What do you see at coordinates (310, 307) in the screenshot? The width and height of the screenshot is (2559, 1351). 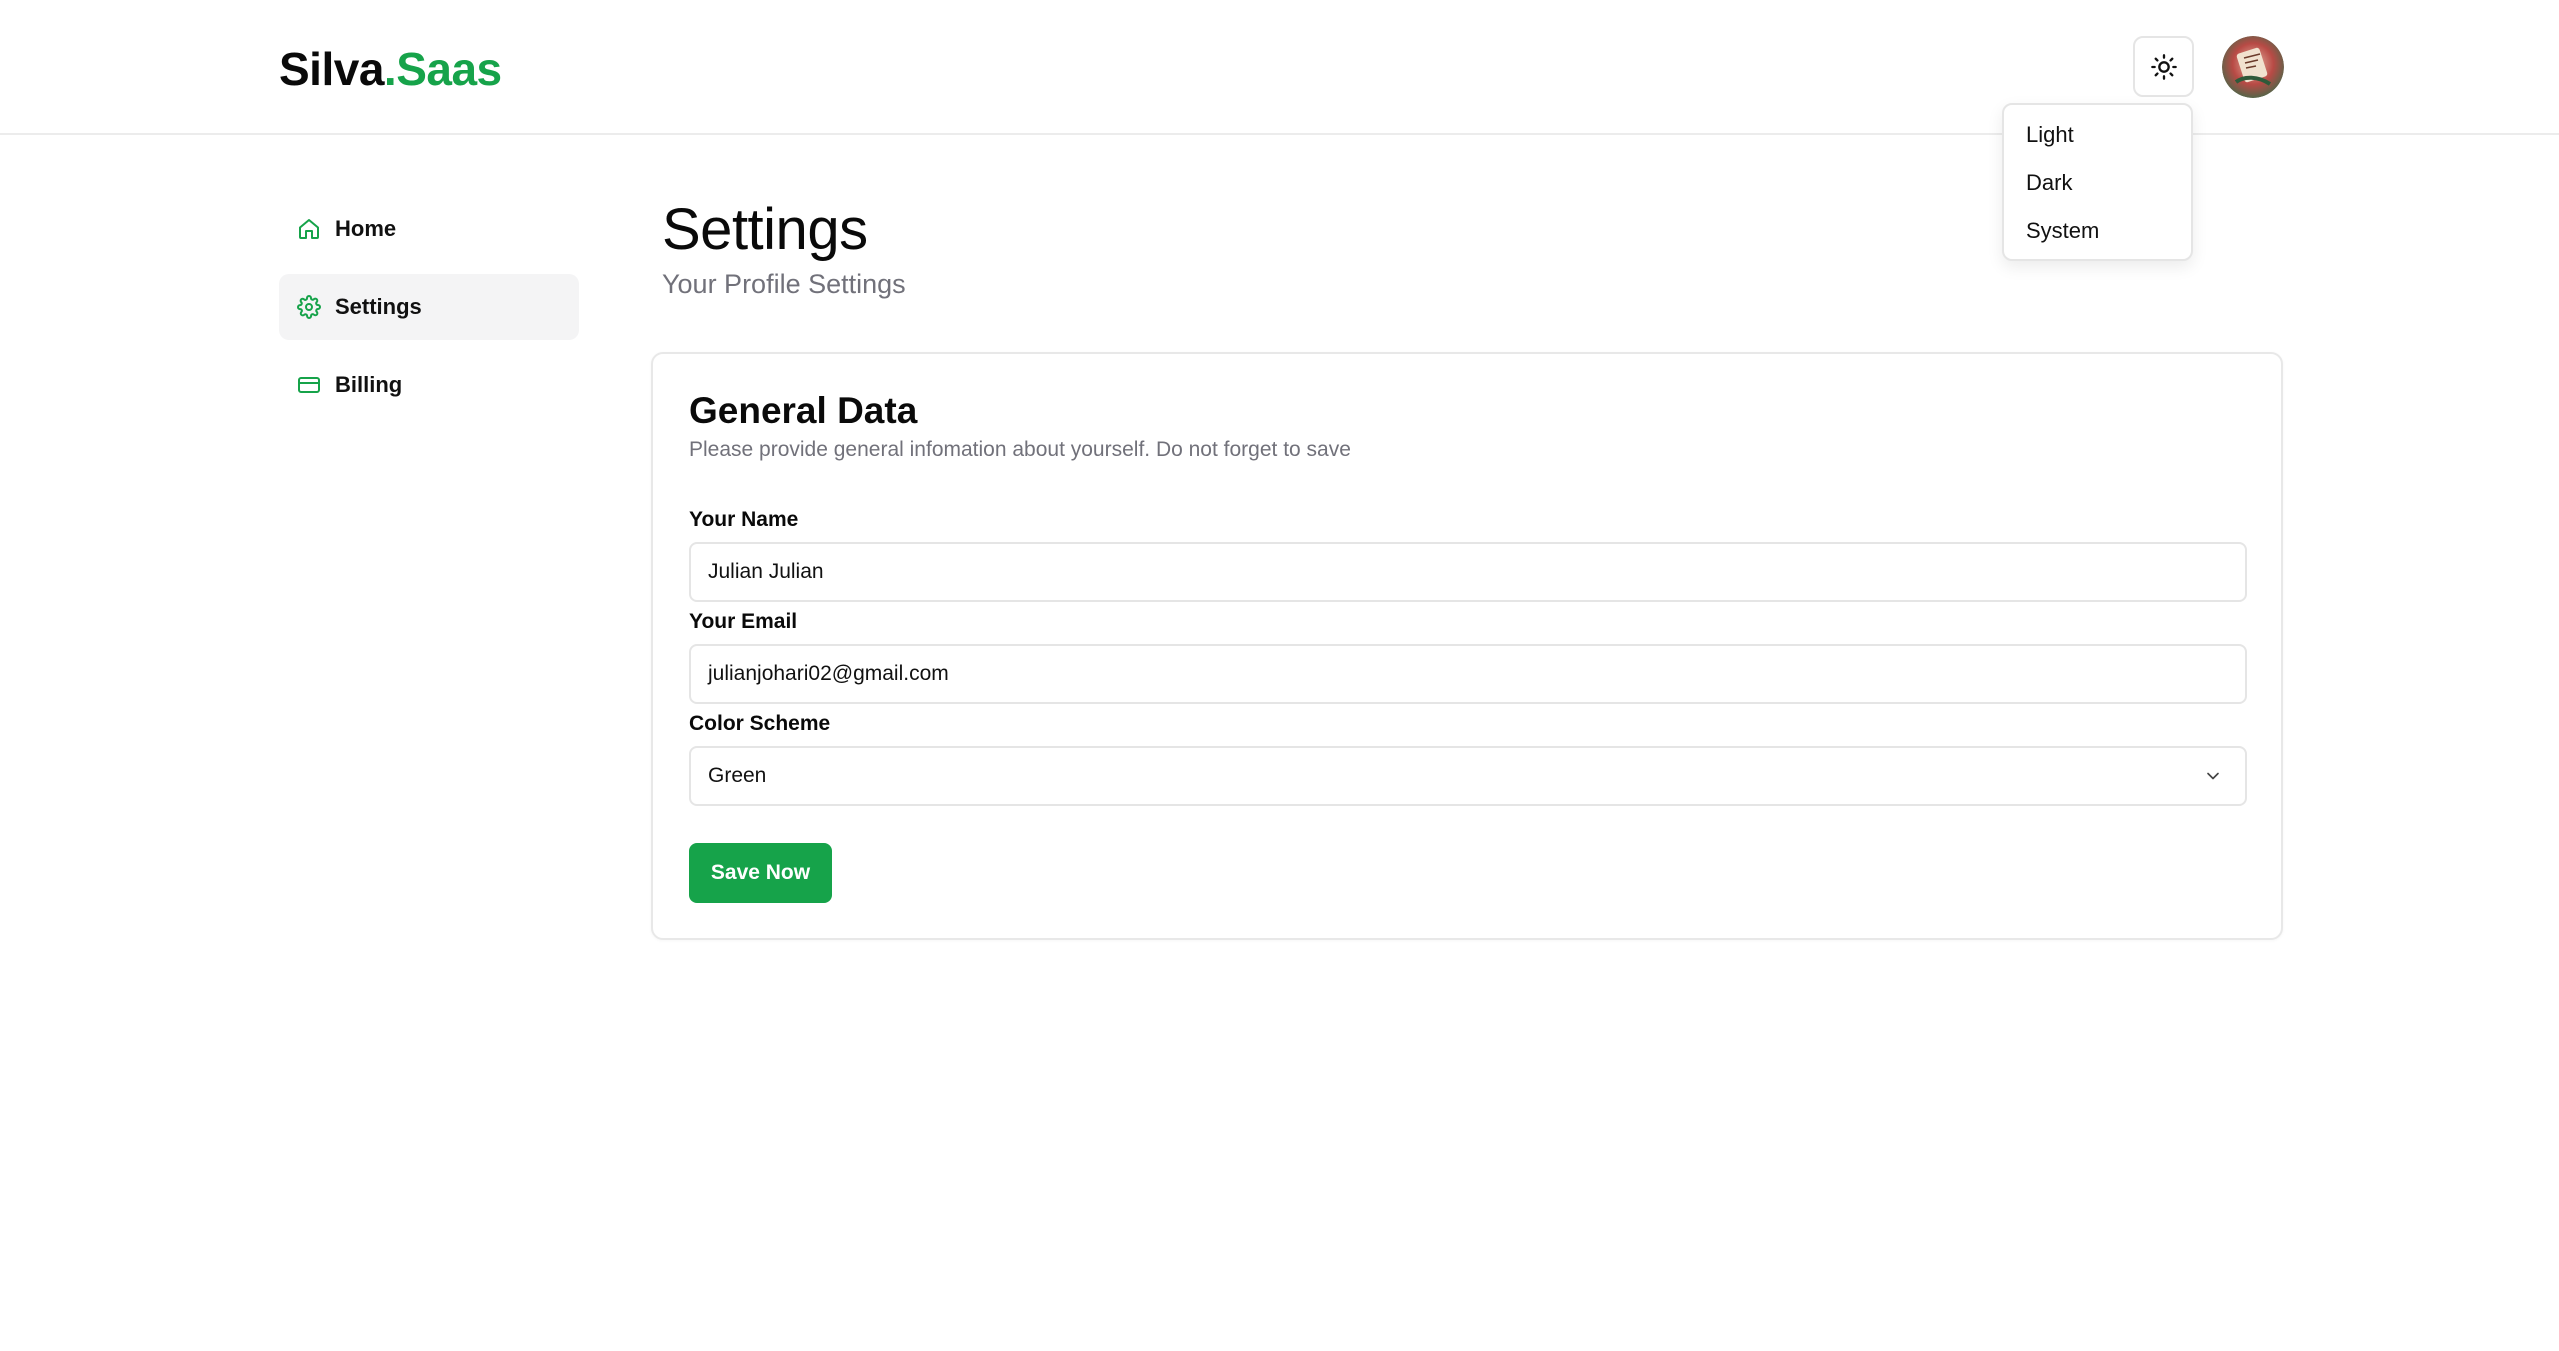 I see `gear-icon` at bounding box center [310, 307].